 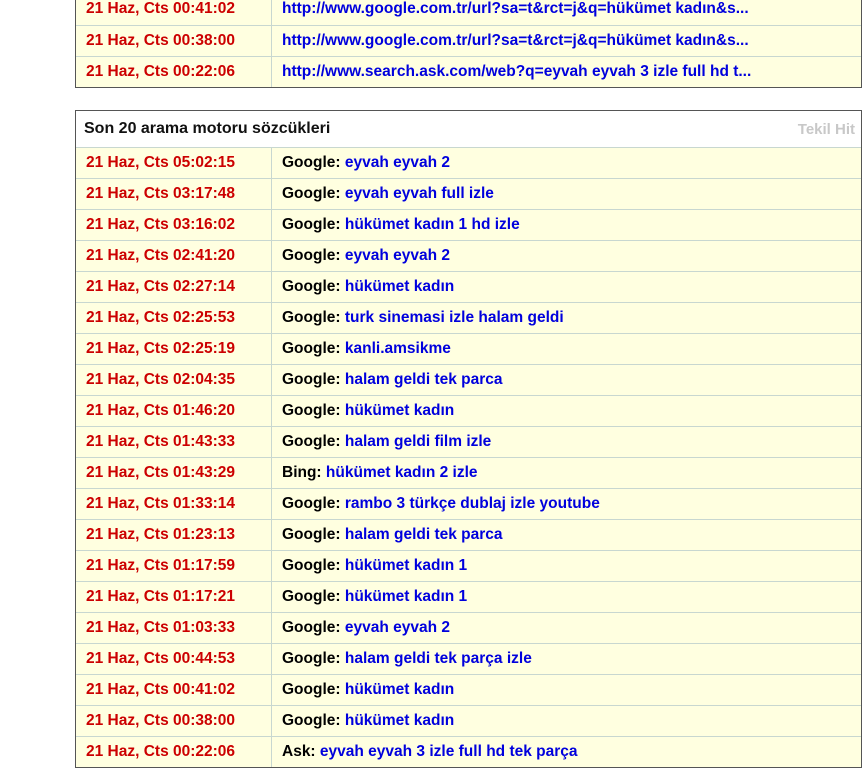 I want to click on search-date: 21 Haz, Cts 01:17:59, so click(x=174, y=566).